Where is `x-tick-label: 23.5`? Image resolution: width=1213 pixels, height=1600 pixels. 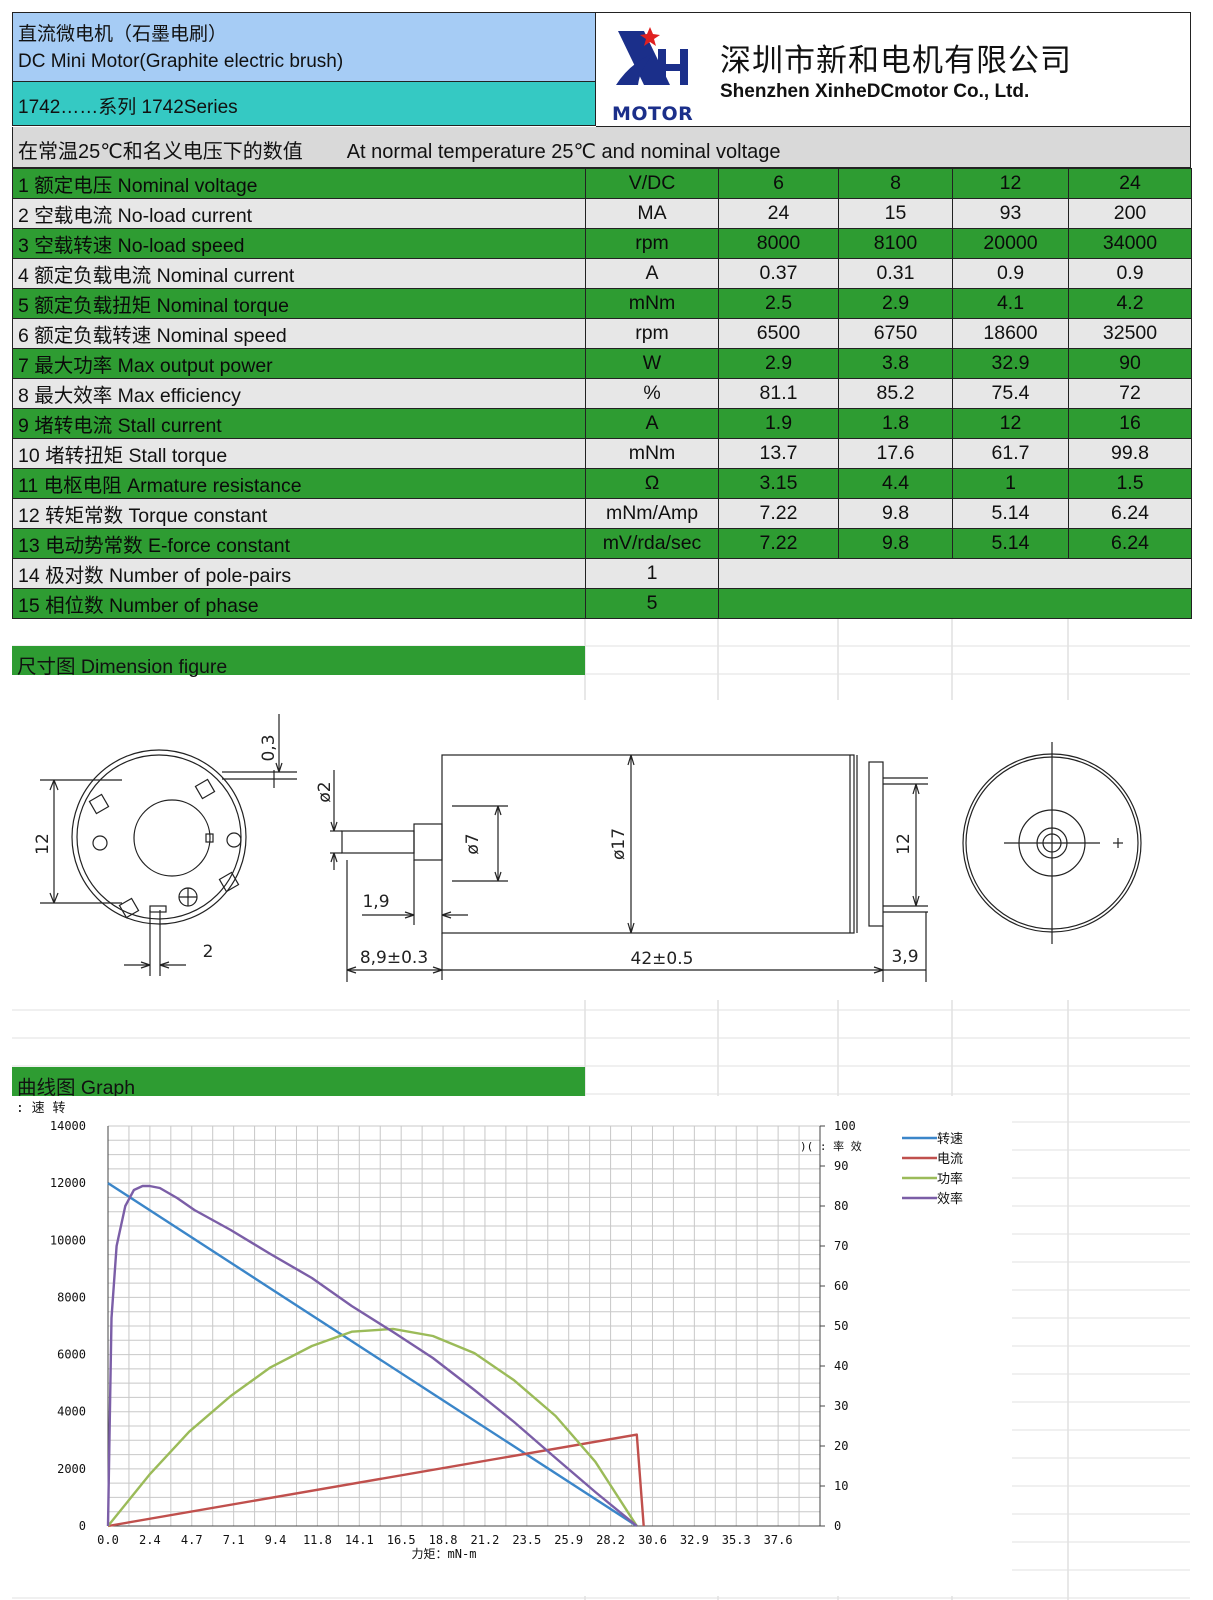
x-tick-label: 23.5 is located at coordinates (526, 1540).